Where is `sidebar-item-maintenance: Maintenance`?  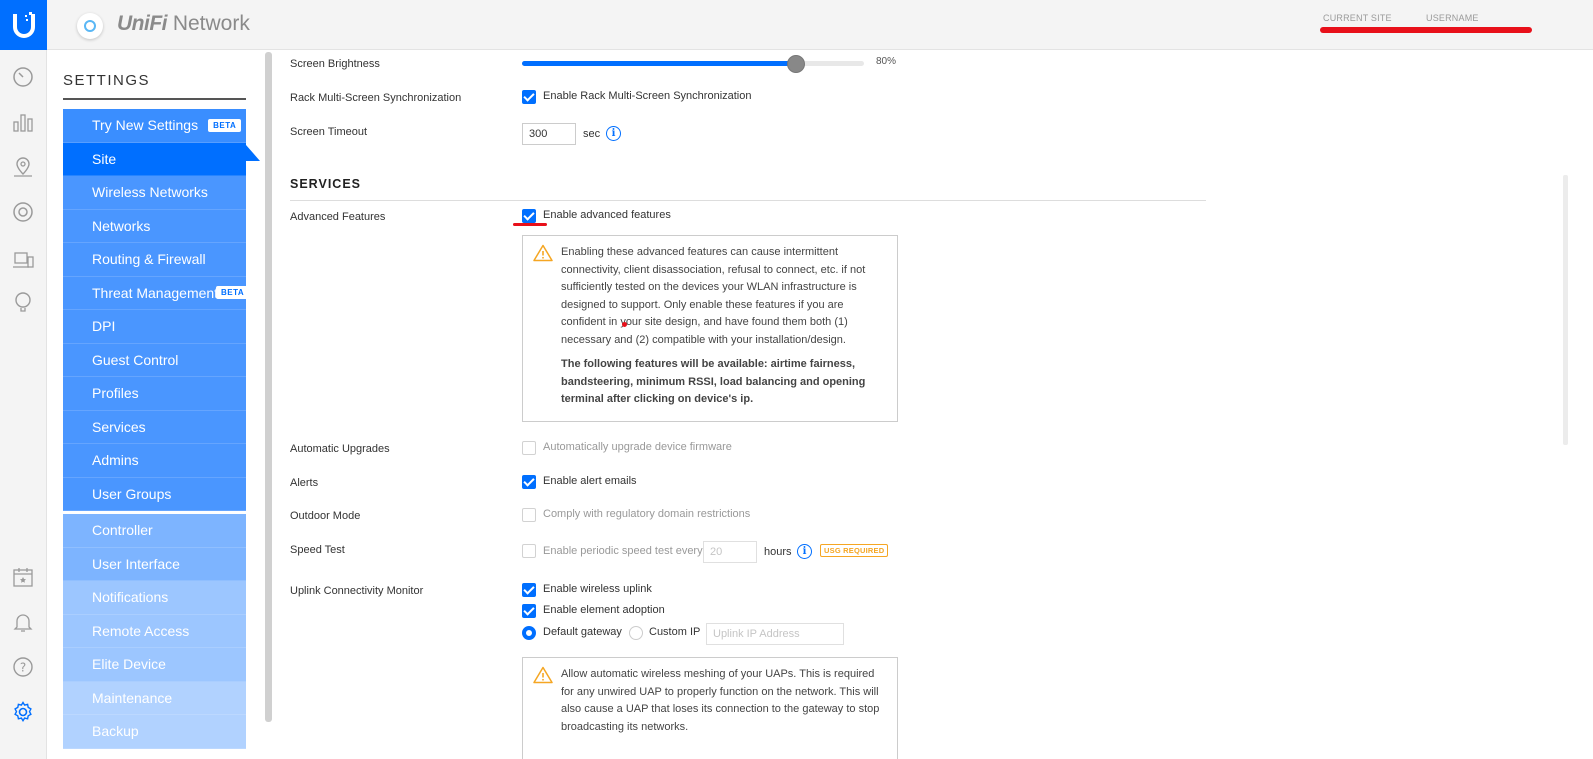
sidebar-item-maintenance: Maintenance is located at coordinates (154, 698).